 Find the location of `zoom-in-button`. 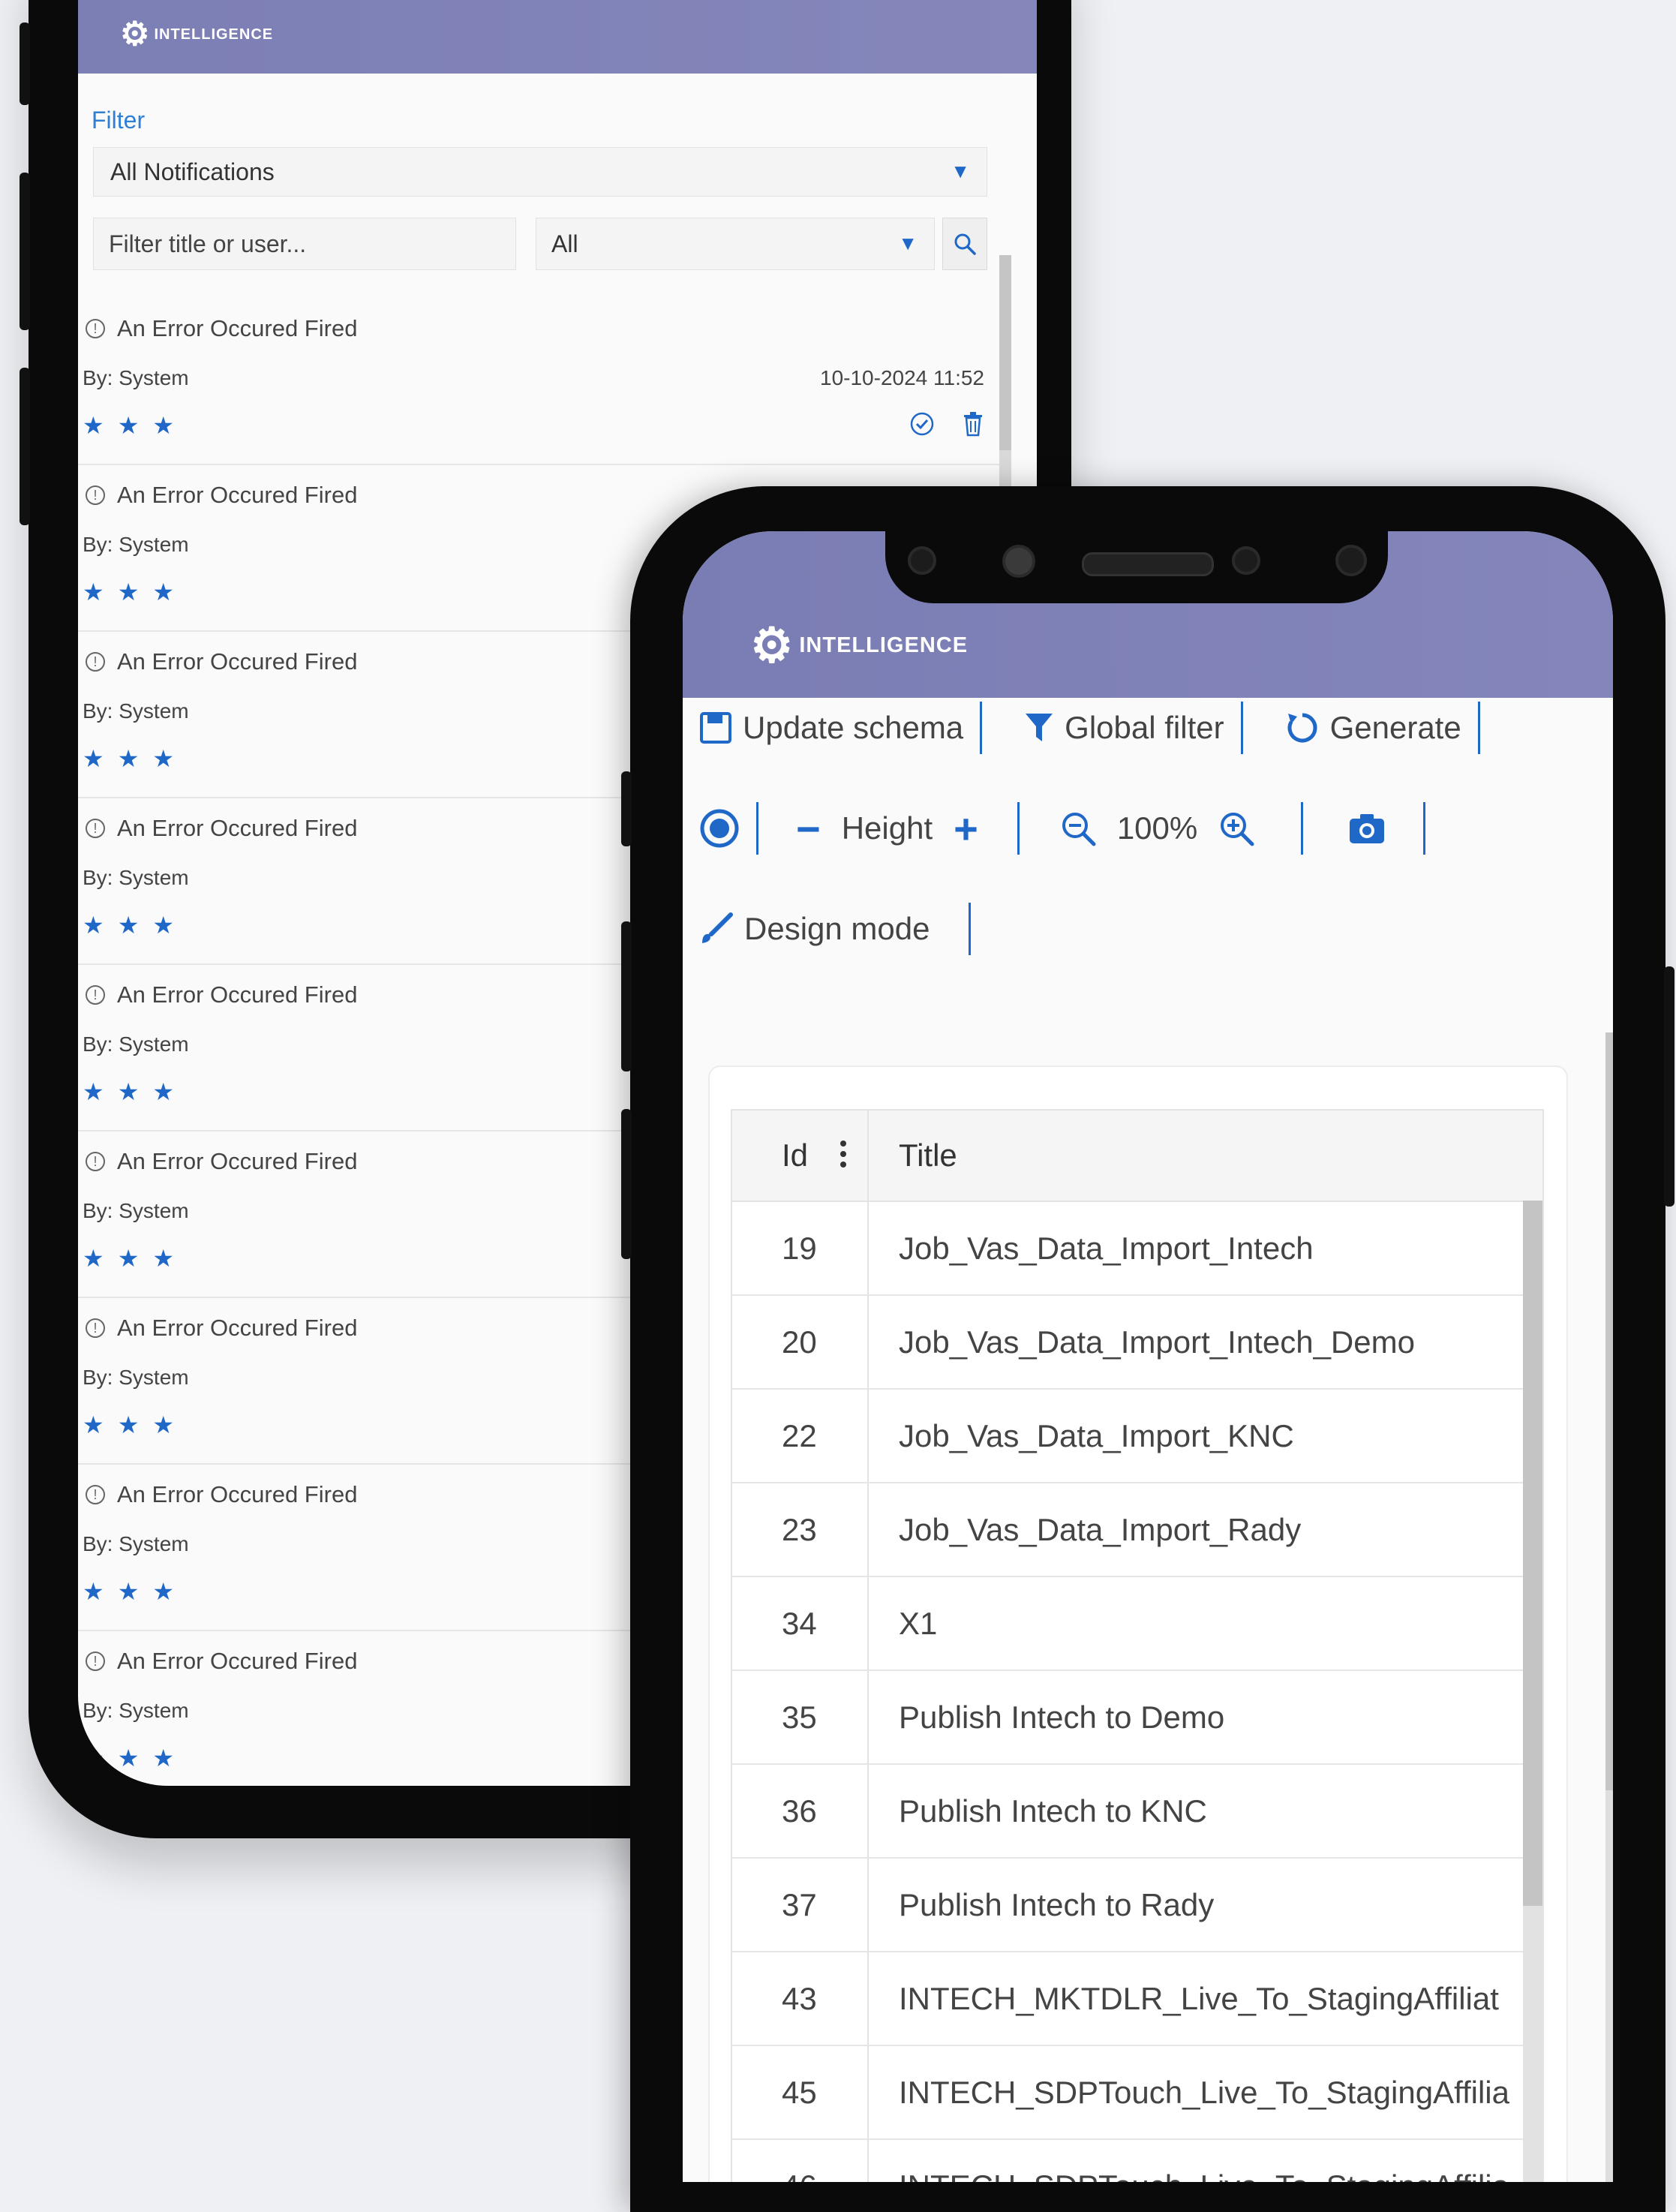

zoom-in-button is located at coordinates (1236, 828).